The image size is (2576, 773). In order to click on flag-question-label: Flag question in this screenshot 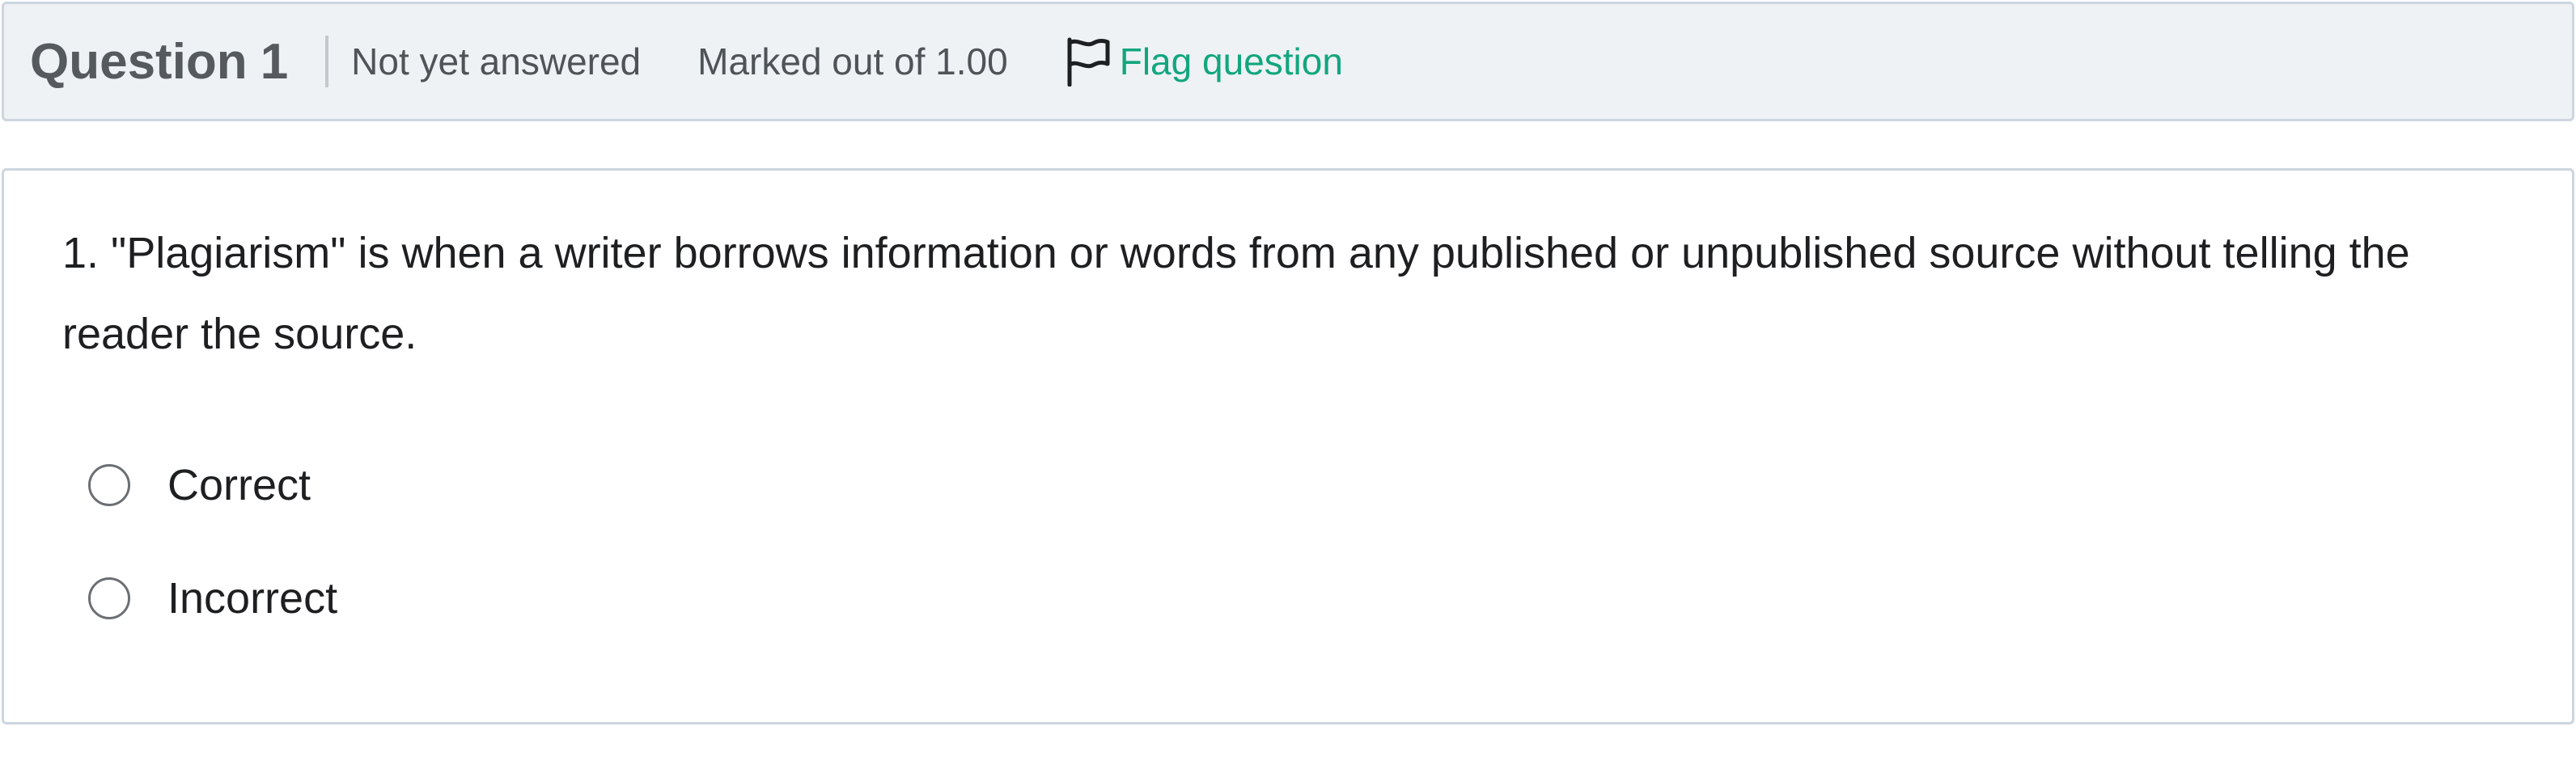, I will do `click(1231, 62)`.